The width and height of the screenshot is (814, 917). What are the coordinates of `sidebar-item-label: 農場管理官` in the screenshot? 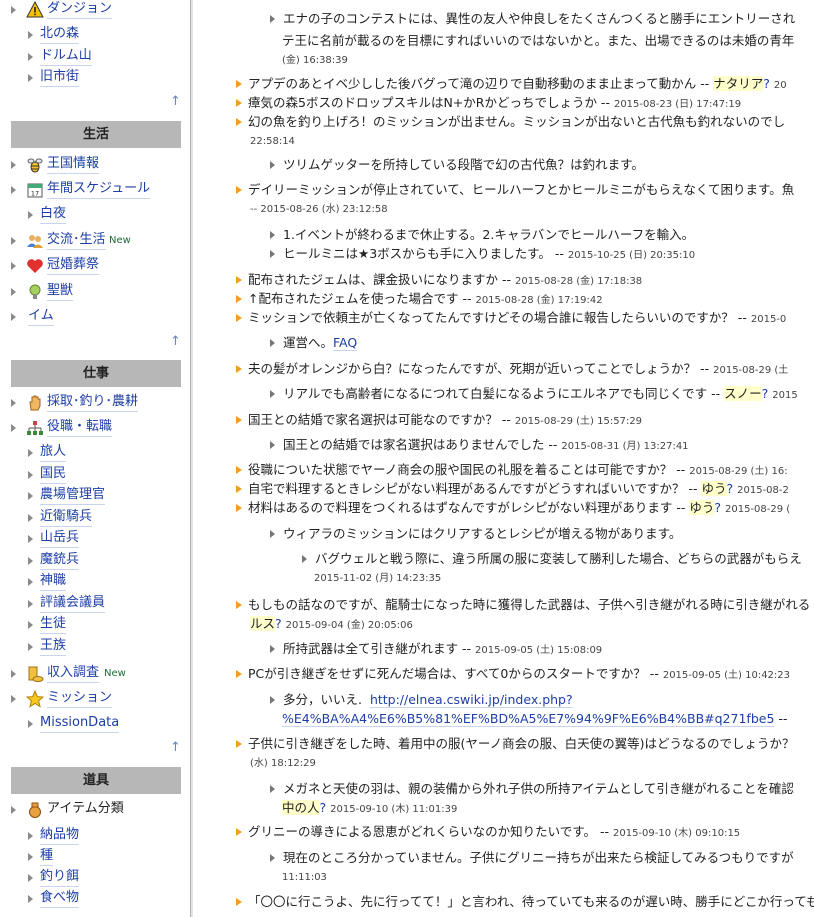 It's located at (73, 495).